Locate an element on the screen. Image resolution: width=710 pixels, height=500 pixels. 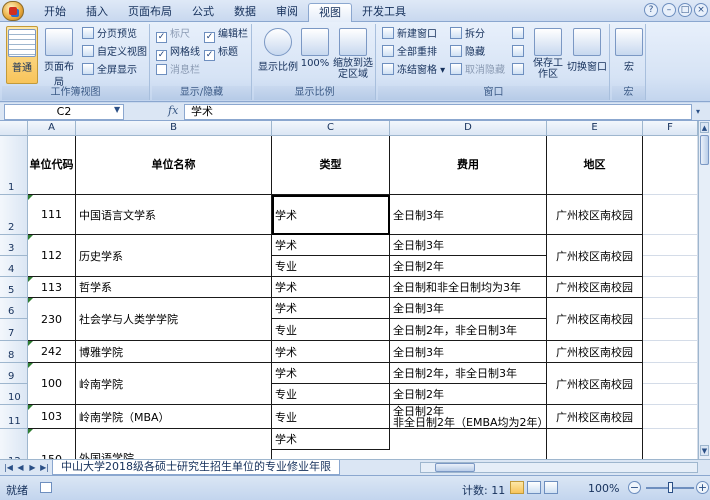
cell-a5: 113 is located at coordinates (52, 287).